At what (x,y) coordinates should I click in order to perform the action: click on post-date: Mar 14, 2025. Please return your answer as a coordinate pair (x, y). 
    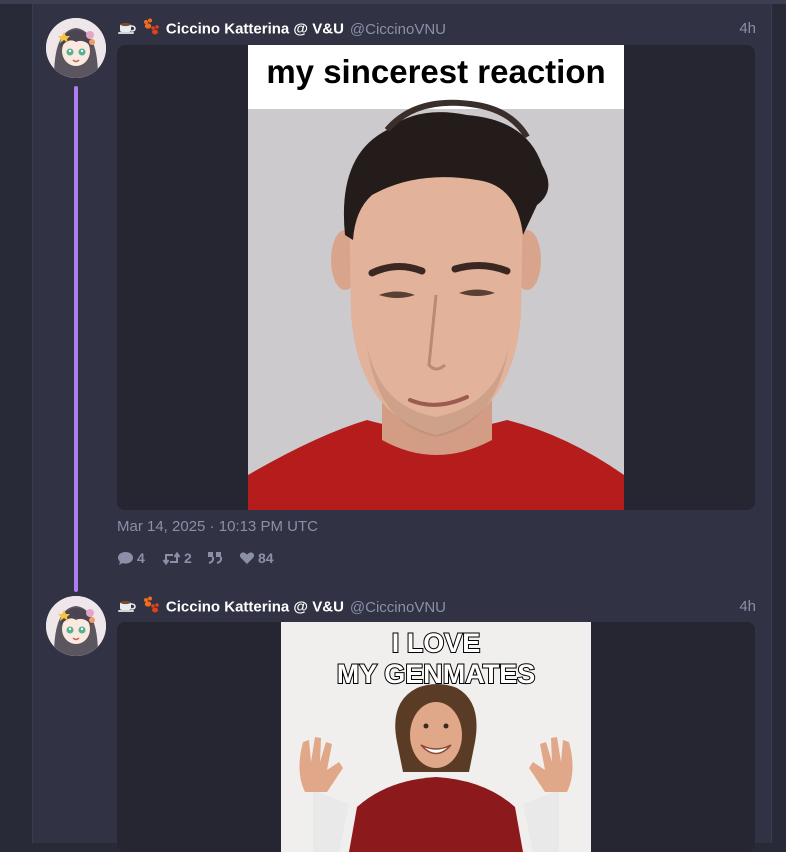
    Looking at the image, I should click on (161, 526).